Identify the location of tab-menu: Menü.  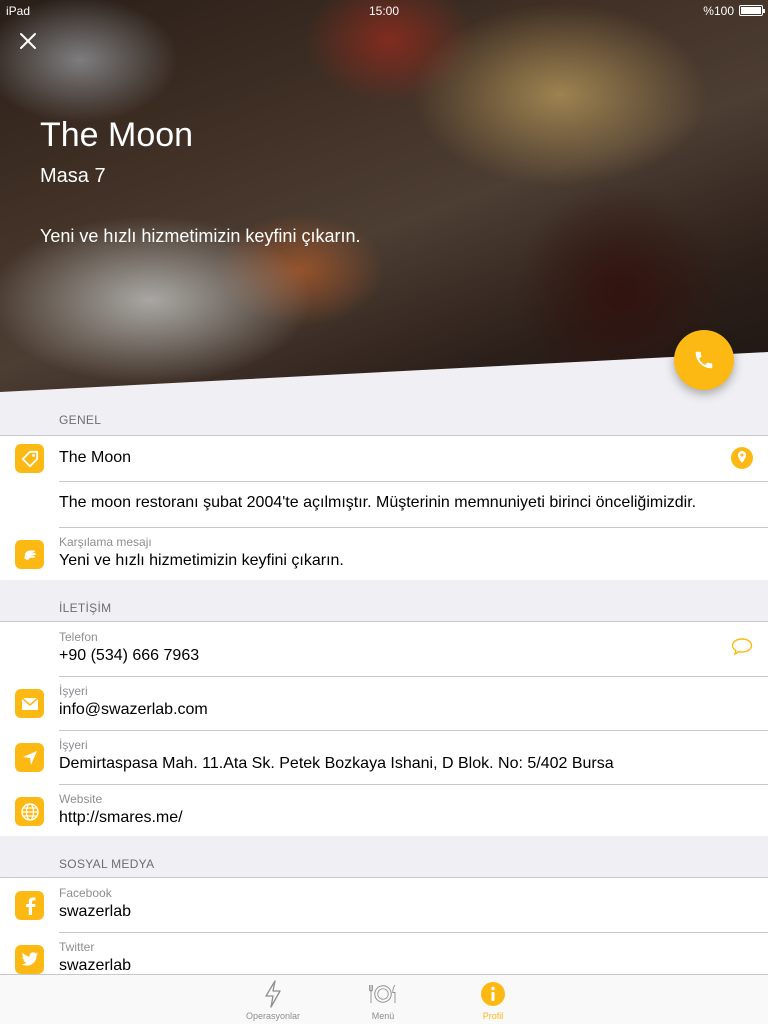
(383, 999).